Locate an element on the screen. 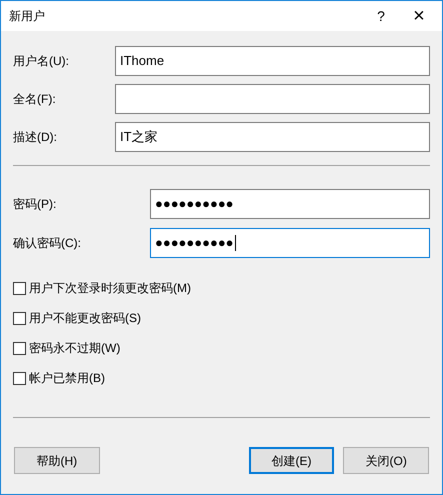 Image resolution: width=443 pixels, height=495 pixels. help-button: ? is located at coordinates (381, 16).